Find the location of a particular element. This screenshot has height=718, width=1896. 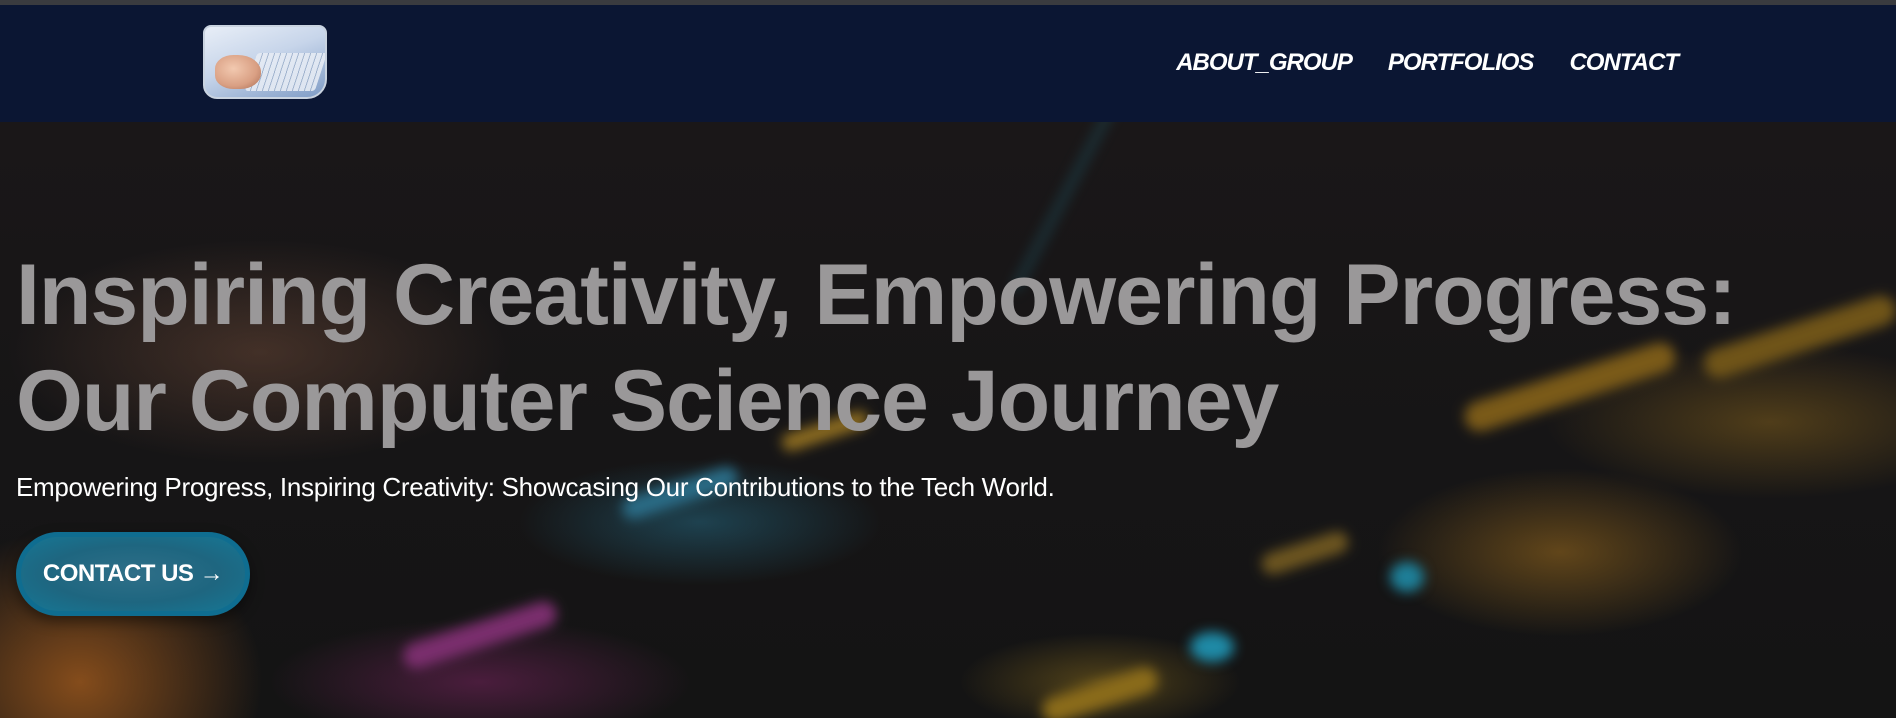

site-logo is located at coordinates (265, 62).